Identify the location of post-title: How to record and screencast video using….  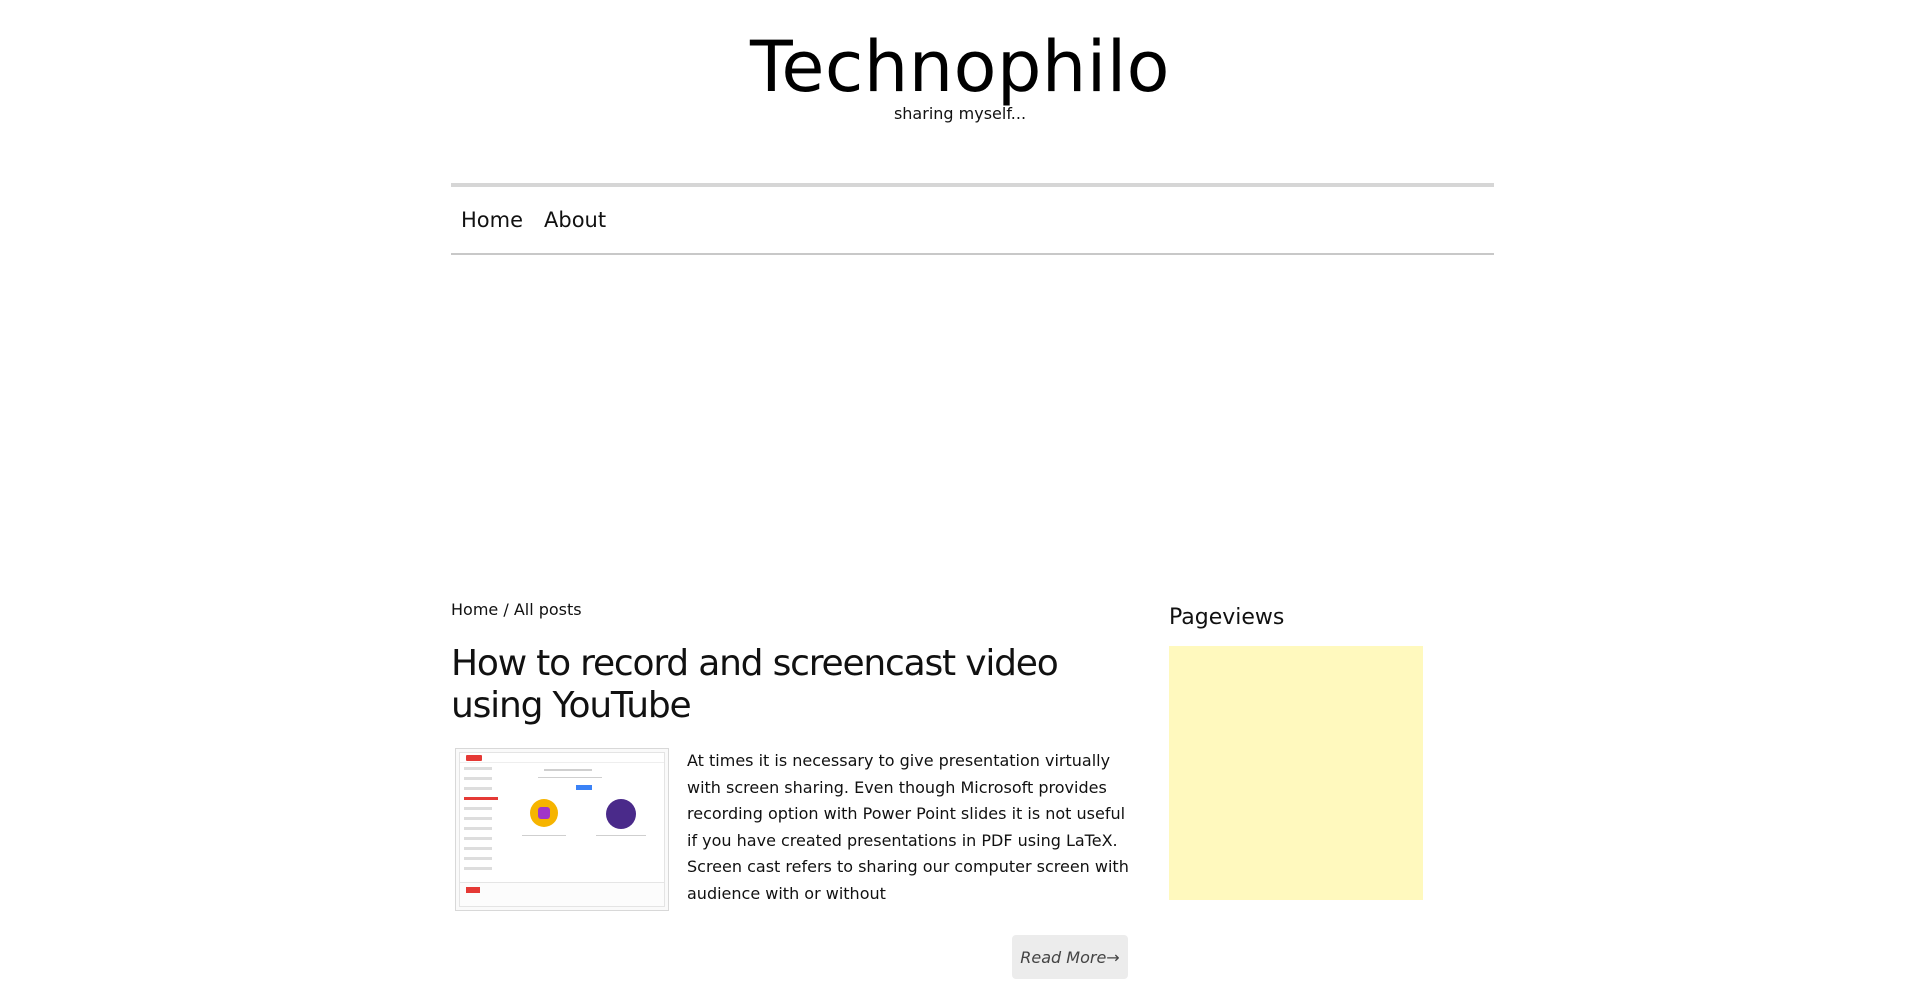
(791, 685).